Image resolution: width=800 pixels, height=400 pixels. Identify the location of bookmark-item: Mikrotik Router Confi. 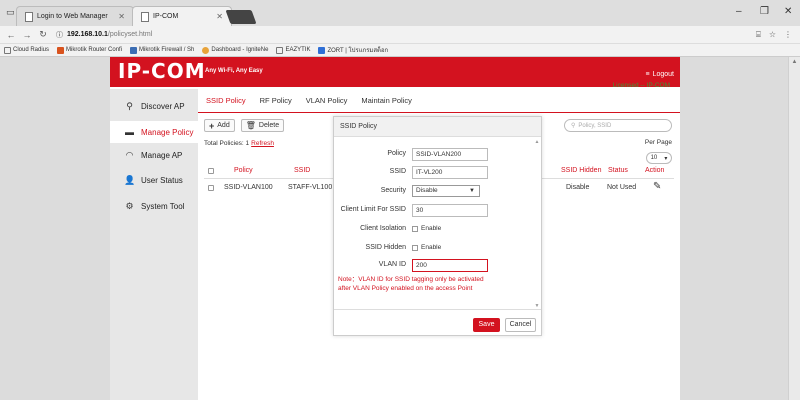
(89, 50).